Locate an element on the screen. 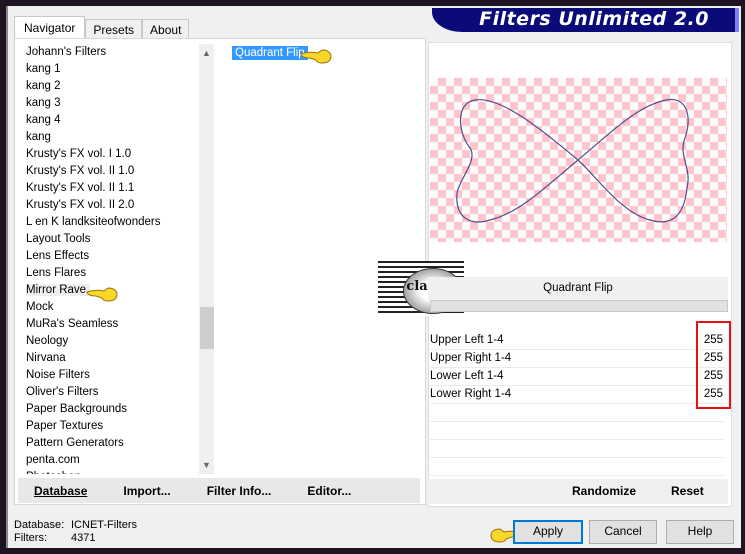 Image resolution: width=745 pixels, height=554 pixels. category-item: L en K landksiteofwonders is located at coordinates (108, 222).